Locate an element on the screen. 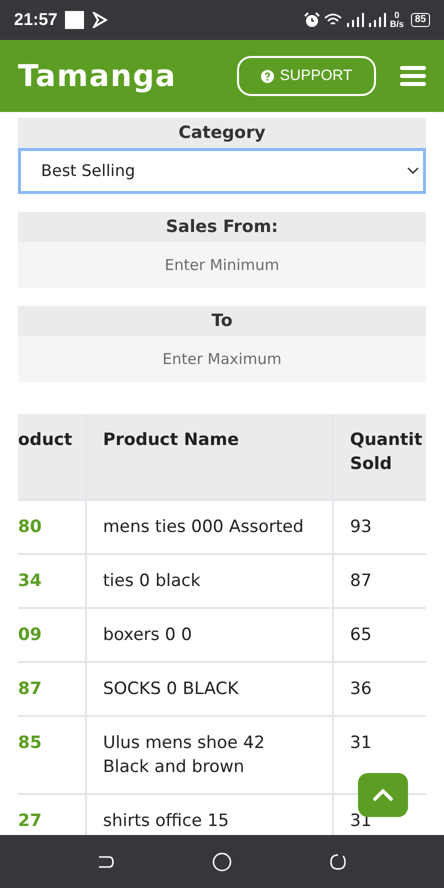 The image size is (444, 888). chevron-up-icon is located at coordinates (383, 795).